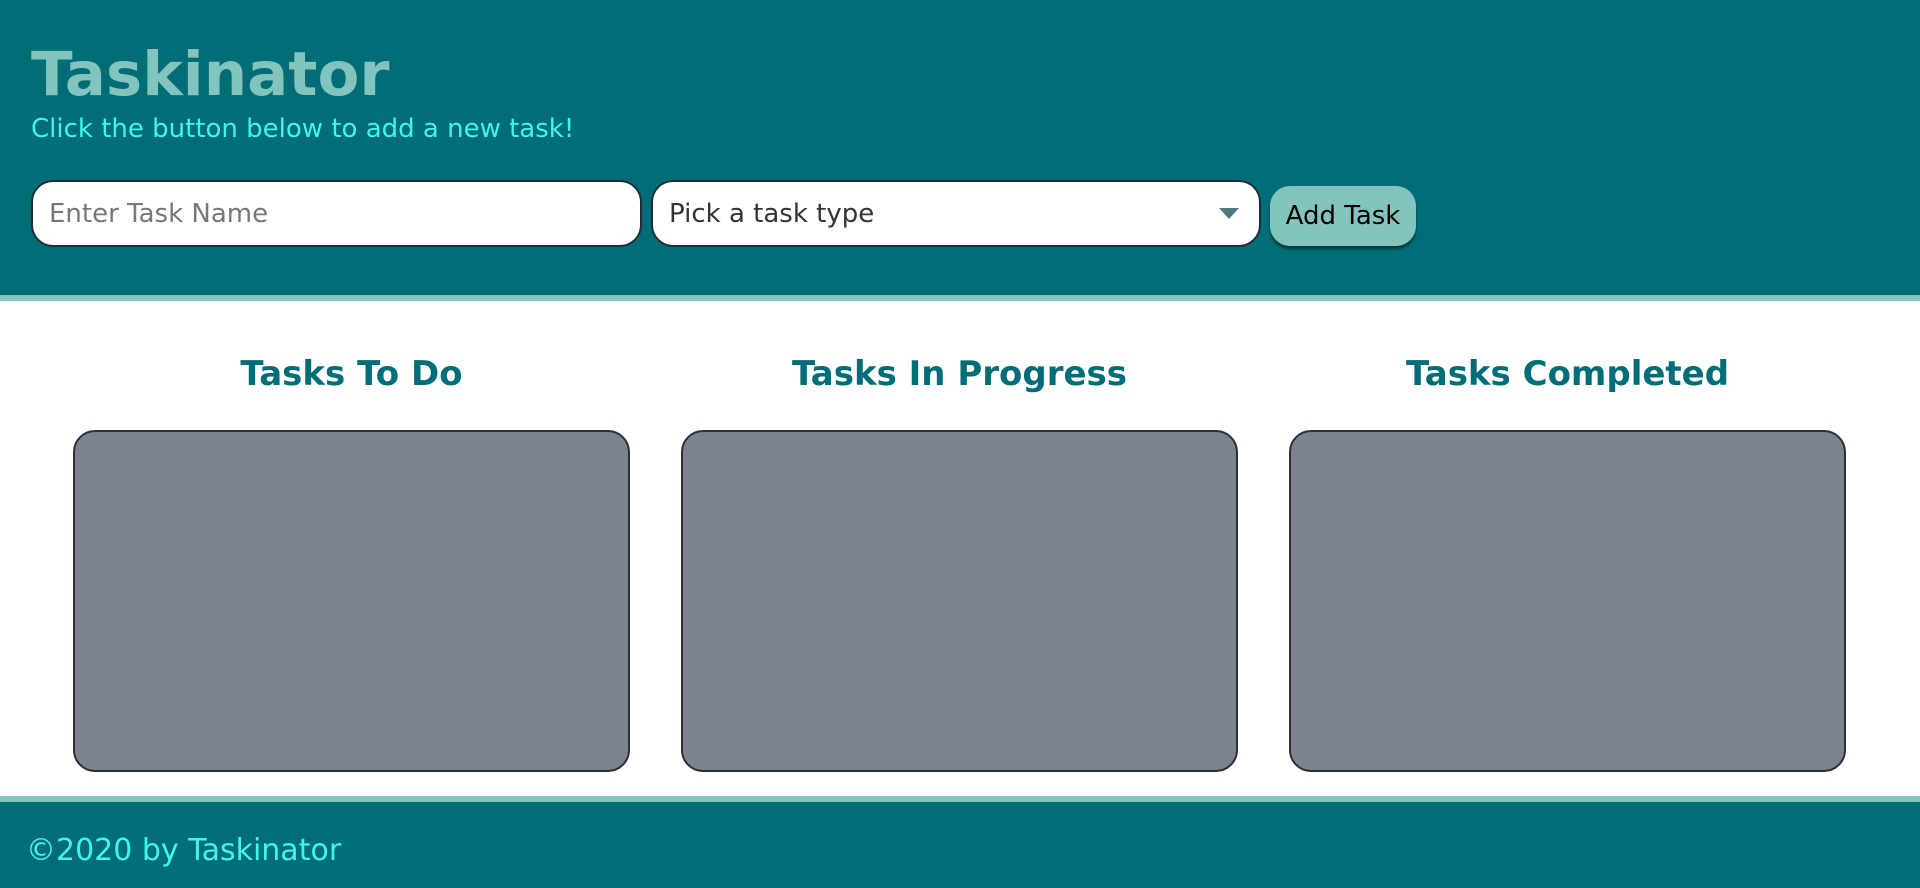 The width and height of the screenshot is (1920, 888). Describe the element at coordinates (959, 601) in the screenshot. I see `task-list-in-progress` at that location.